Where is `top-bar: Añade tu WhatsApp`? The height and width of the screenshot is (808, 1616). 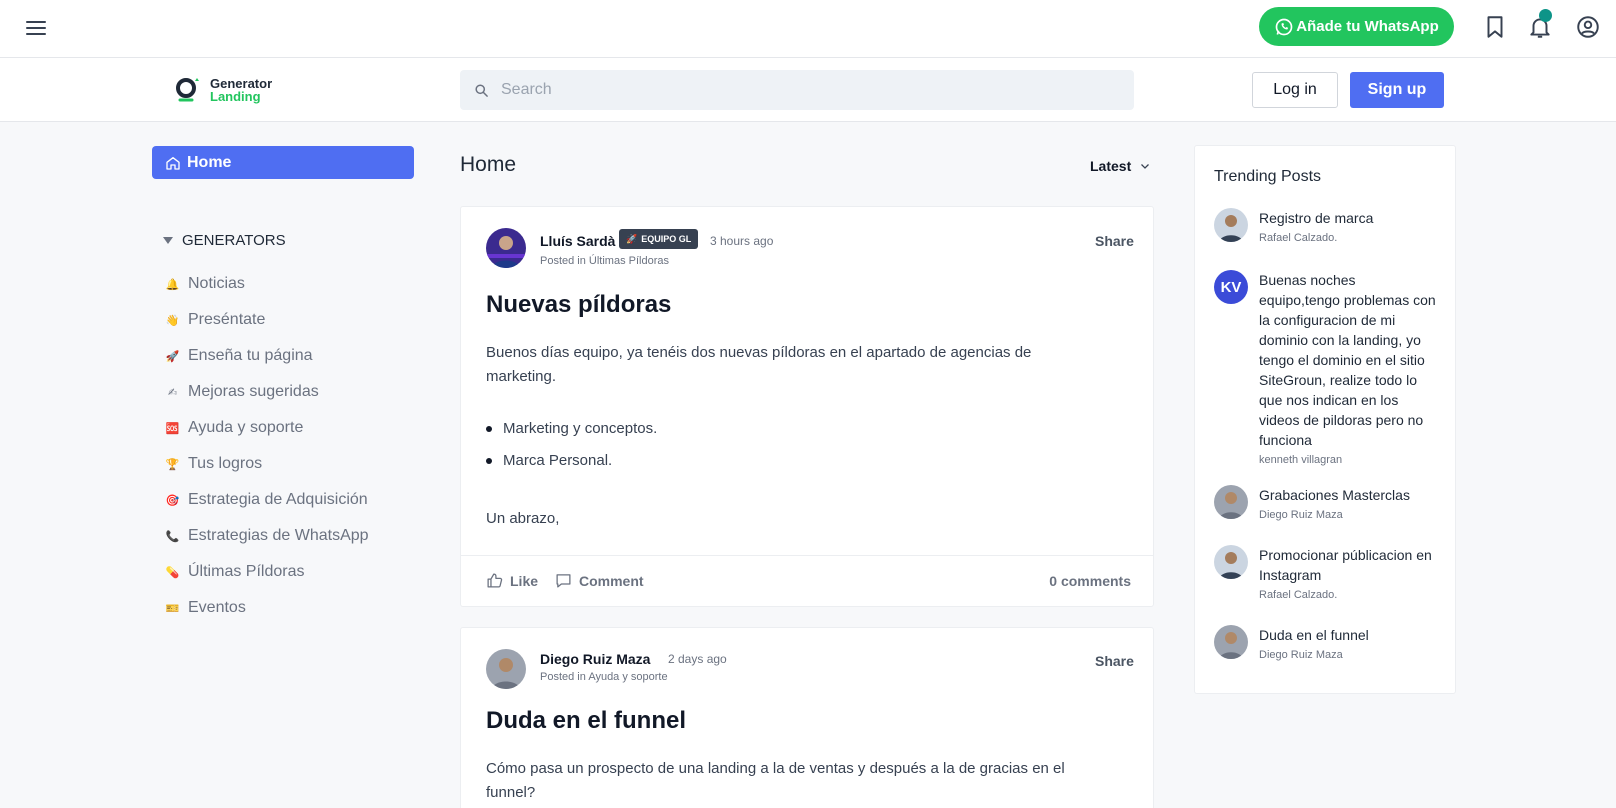
top-bar: Añade tu WhatsApp is located at coordinates (808, 29).